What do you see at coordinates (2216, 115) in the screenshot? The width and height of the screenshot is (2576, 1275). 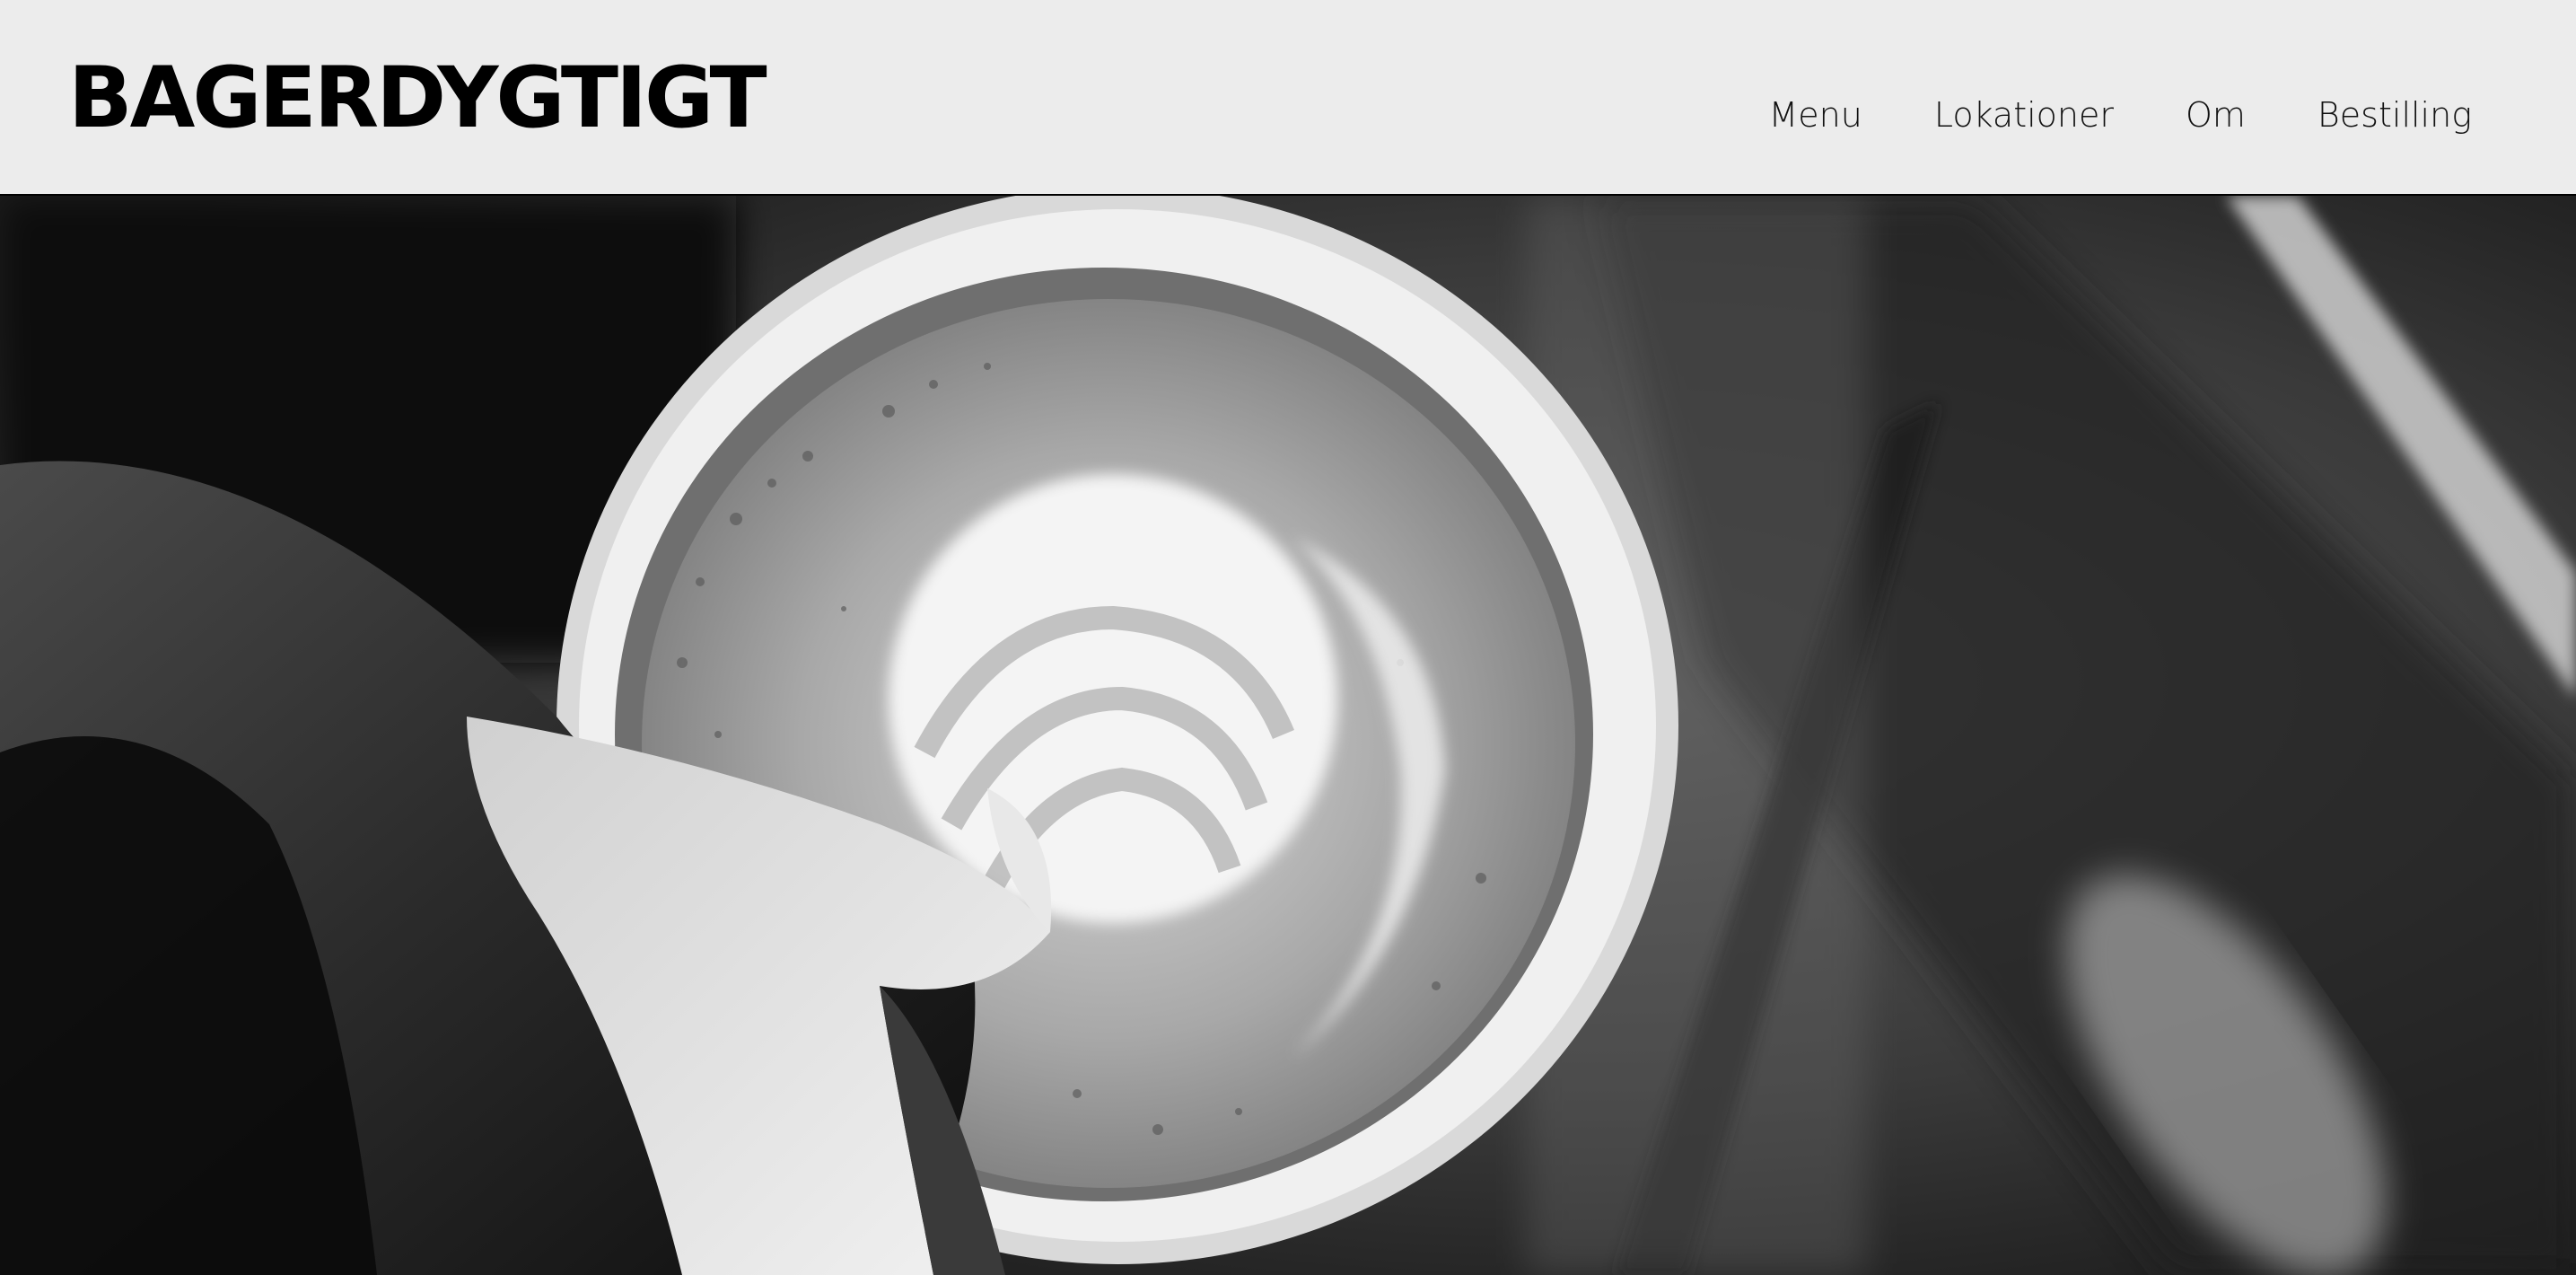 I see `nav-item-om: Om` at bounding box center [2216, 115].